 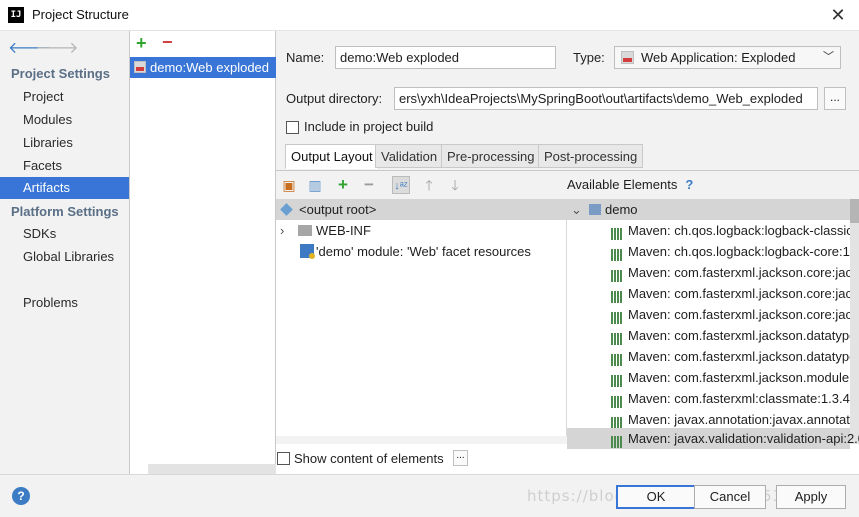 What do you see at coordinates (338, 209) in the screenshot?
I see `output-root-label: <output root>` at bounding box center [338, 209].